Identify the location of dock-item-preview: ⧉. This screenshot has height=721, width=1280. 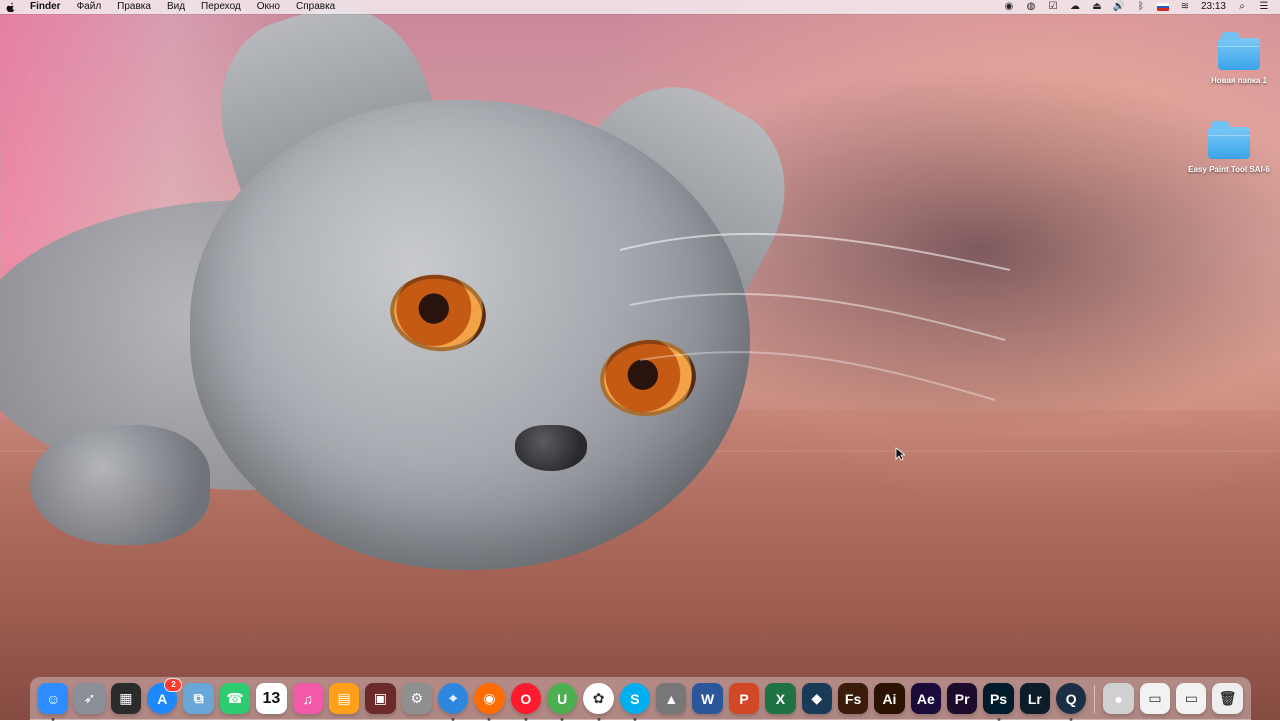
(198, 698).